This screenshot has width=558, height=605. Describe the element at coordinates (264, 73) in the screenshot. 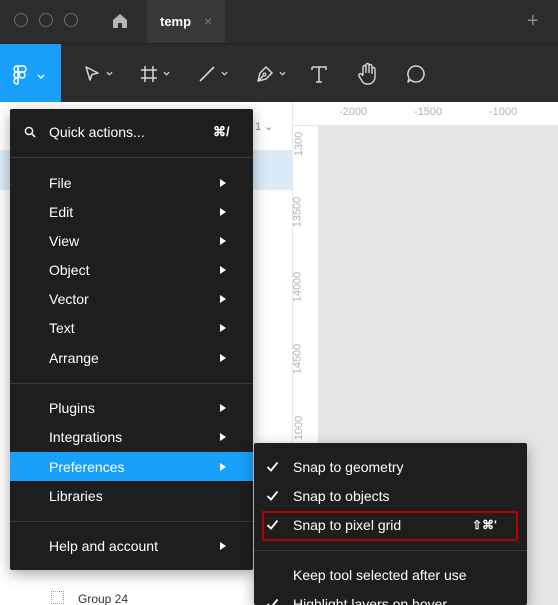

I see `pen-icon` at that location.